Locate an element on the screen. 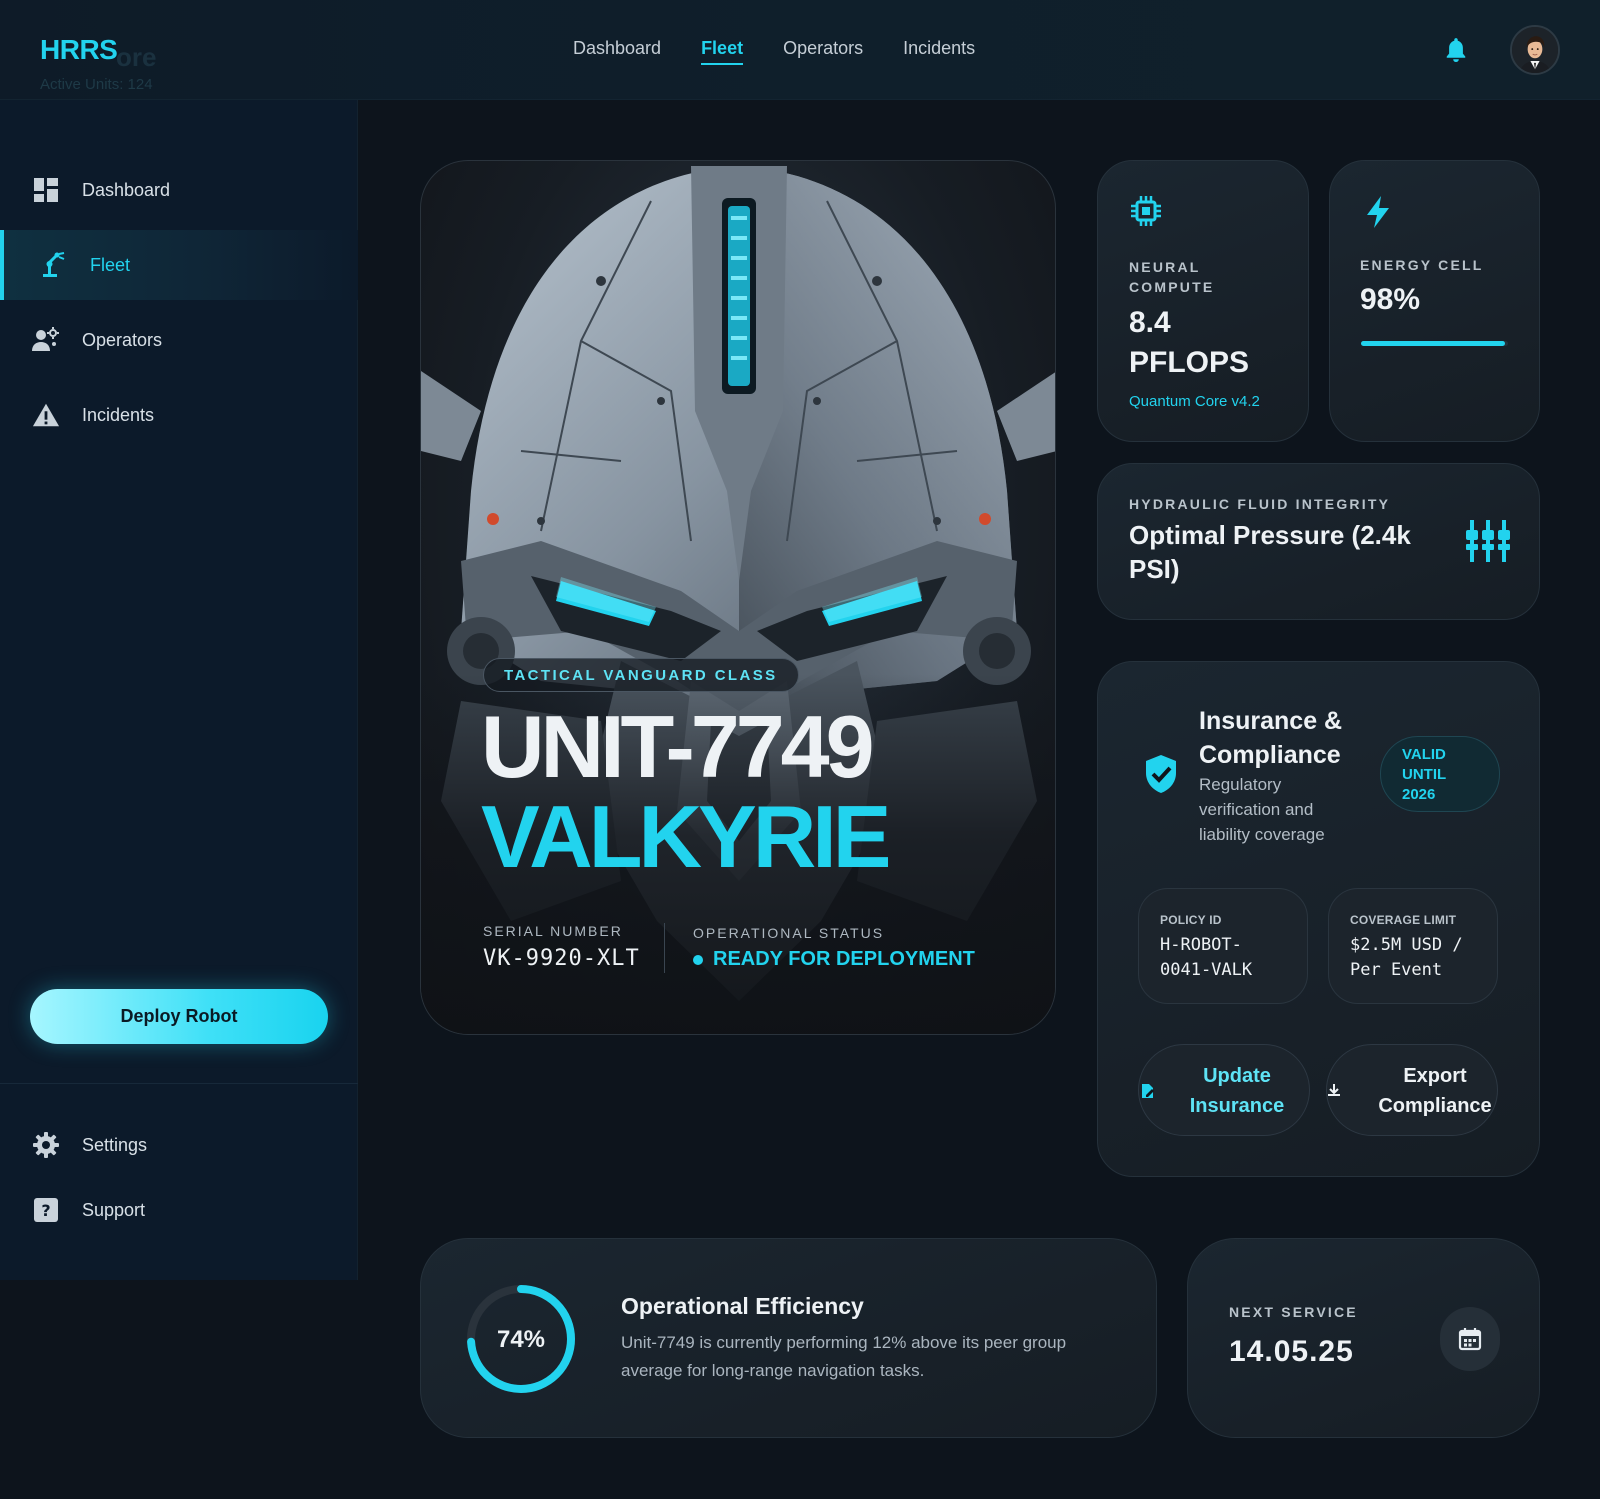  top-nav: Dashboard Fleet Operators Incidents is located at coordinates (774, 51).